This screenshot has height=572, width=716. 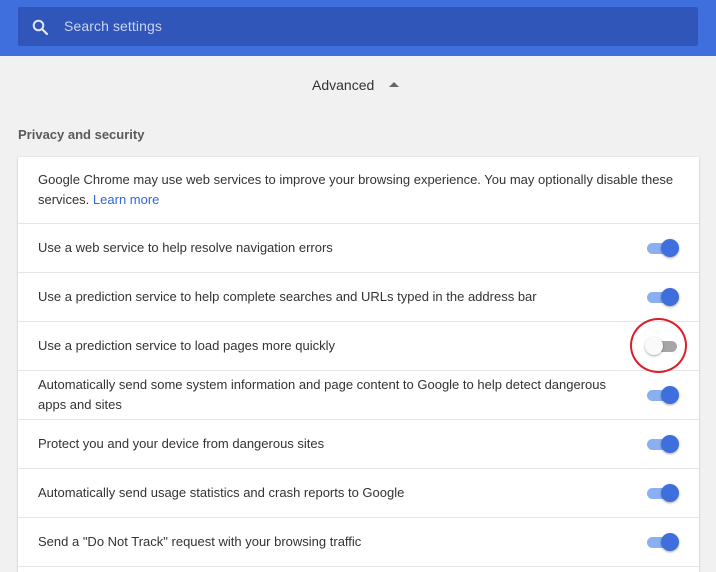 I want to click on setting-row-partial, so click(x=358, y=569).